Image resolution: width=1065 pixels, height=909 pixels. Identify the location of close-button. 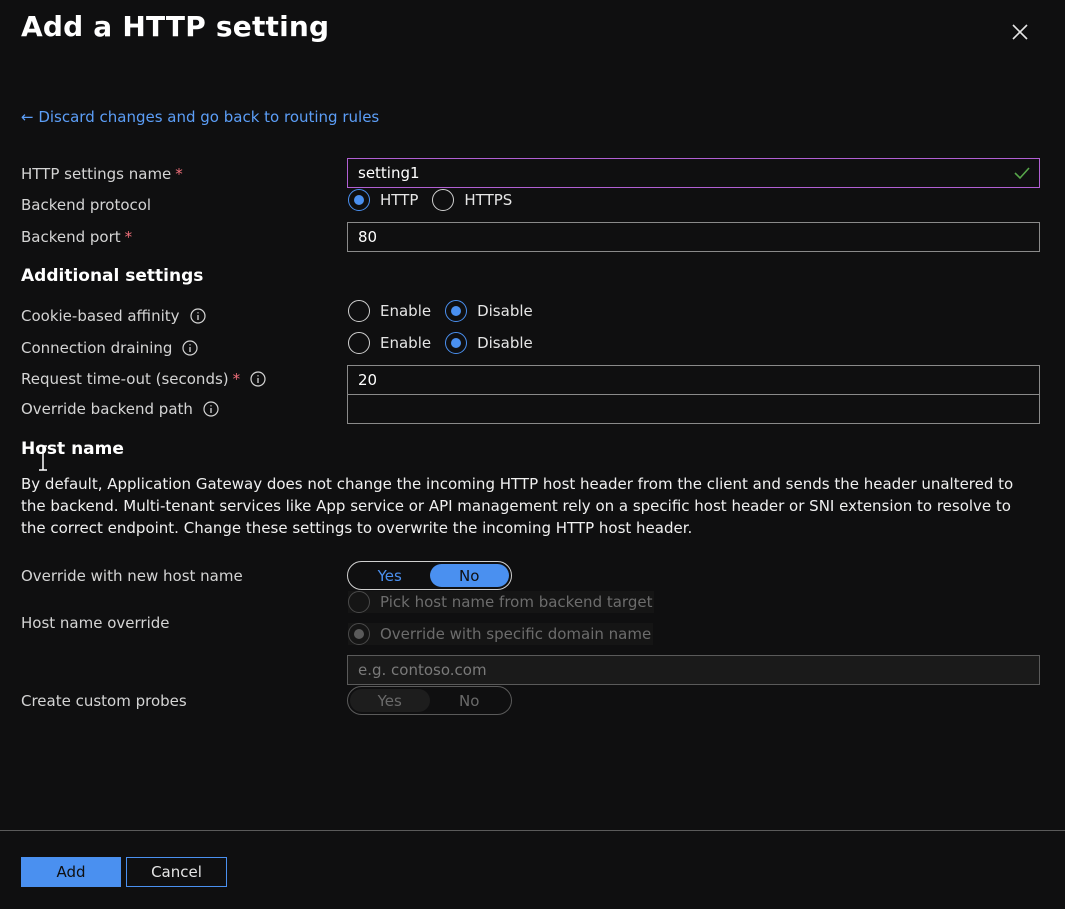
(1020, 32).